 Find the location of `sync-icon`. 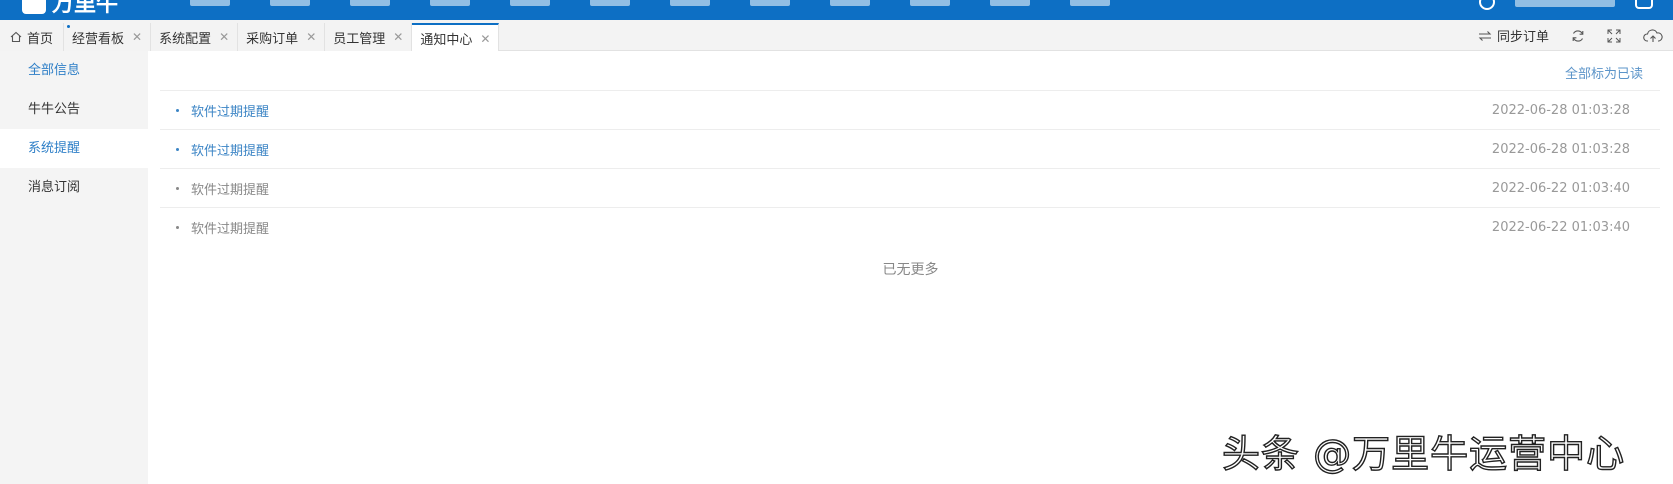

sync-icon is located at coordinates (1485, 35).